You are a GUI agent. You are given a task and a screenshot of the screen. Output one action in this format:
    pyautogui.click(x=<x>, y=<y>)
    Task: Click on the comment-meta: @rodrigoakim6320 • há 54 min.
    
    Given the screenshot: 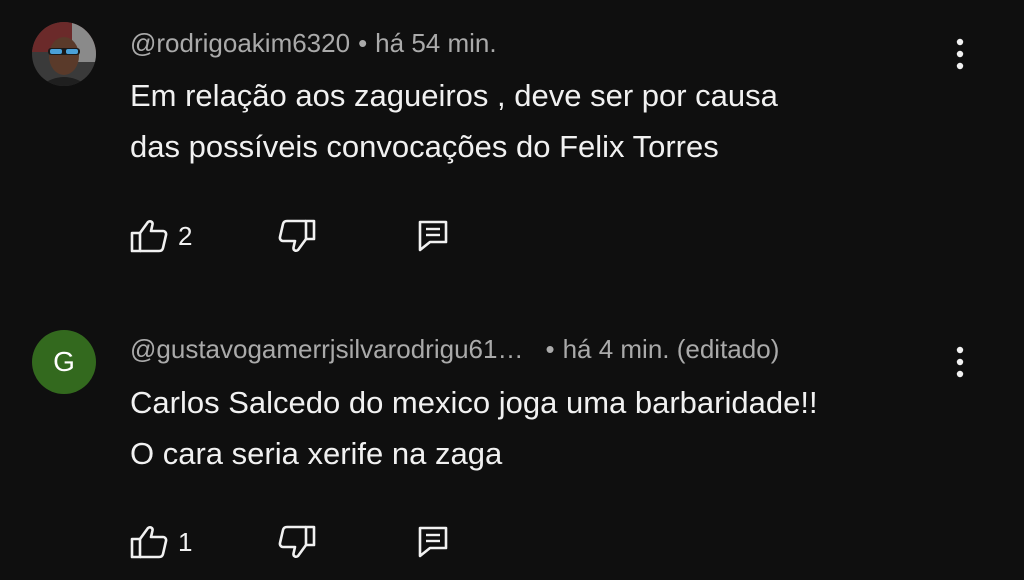 What is the action you would take?
    pyautogui.click(x=313, y=43)
    